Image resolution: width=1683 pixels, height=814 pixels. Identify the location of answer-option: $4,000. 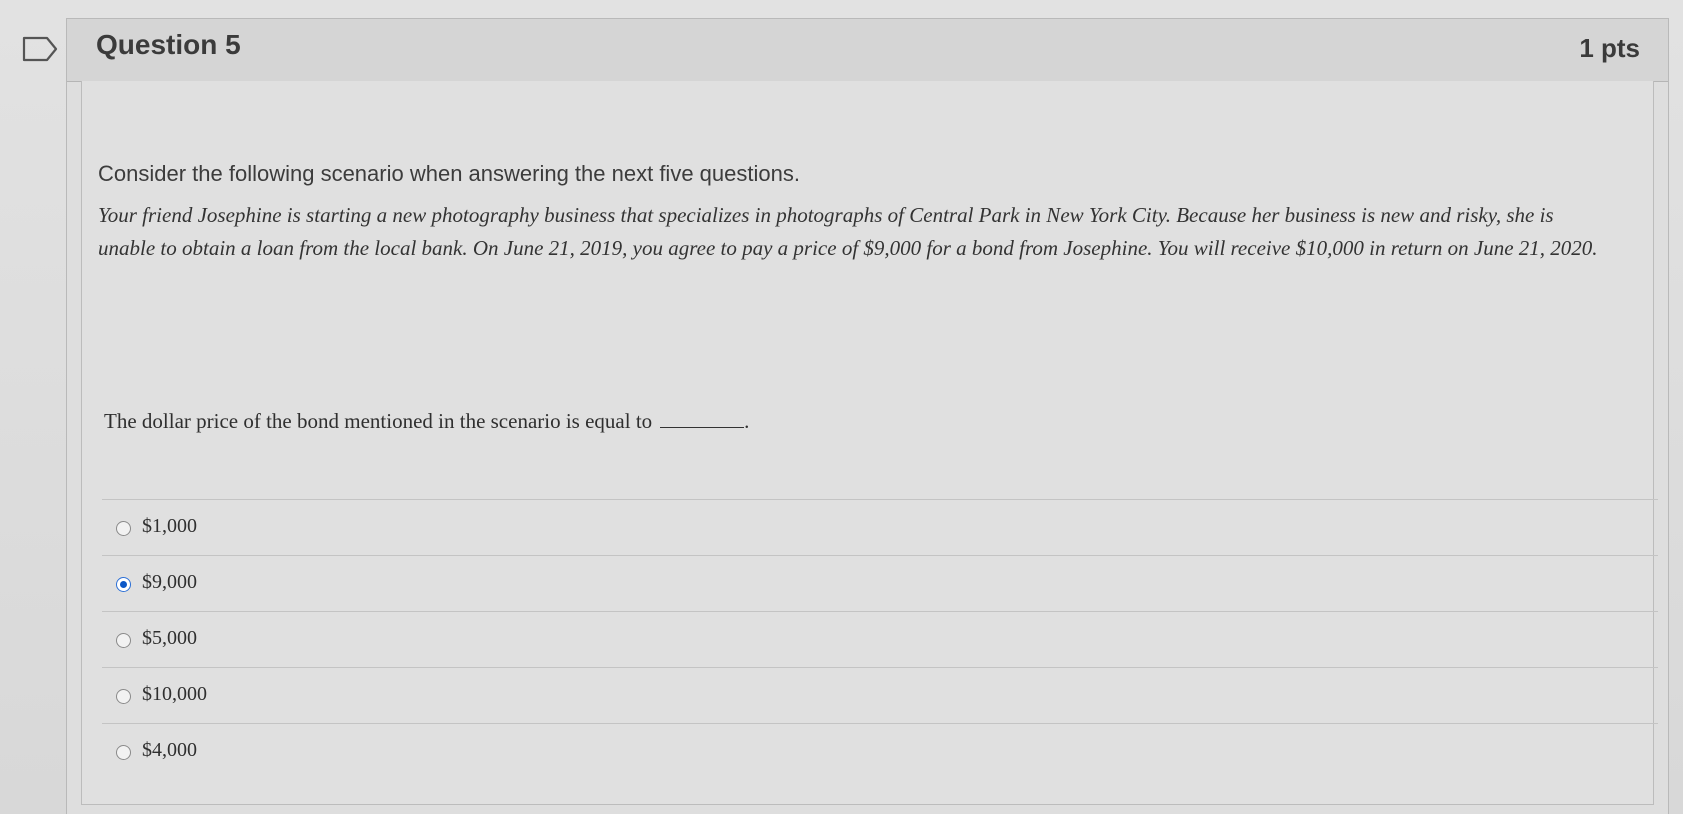
(880, 751).